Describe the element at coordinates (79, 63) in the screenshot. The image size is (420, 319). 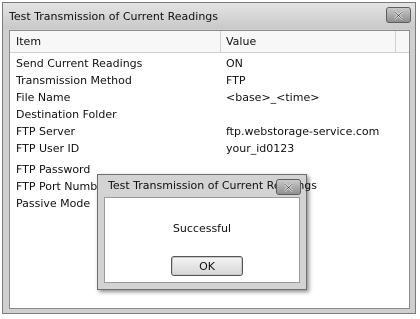
I see `row-item: Send Current Readings` at that location.